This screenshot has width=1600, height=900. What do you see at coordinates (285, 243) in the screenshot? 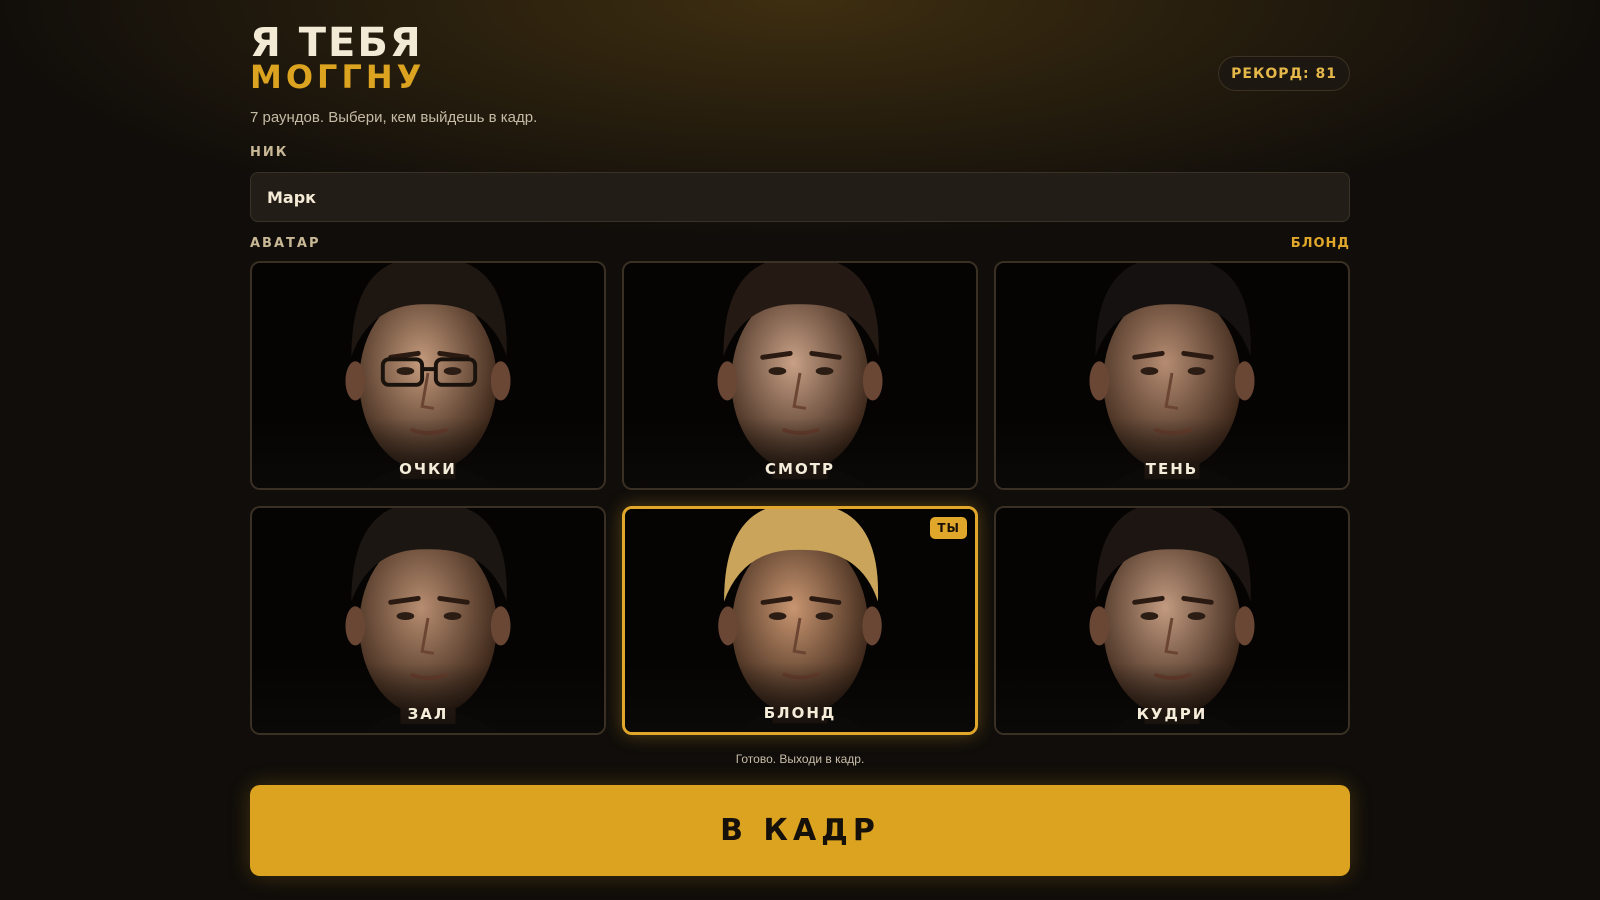
I see `avatar-label: АВАТАР` at bounding box center [285, 243].